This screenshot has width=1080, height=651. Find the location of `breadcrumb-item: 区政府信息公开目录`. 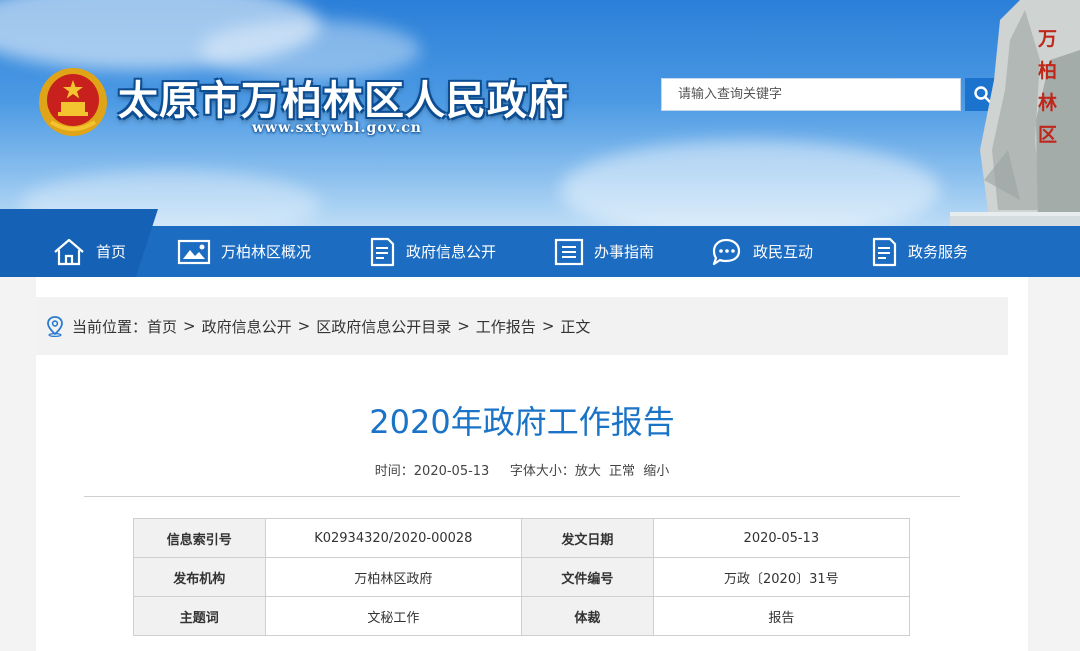

breadcrumb-item: 区政府信息公开目录 is located at coordinates (383, 326).